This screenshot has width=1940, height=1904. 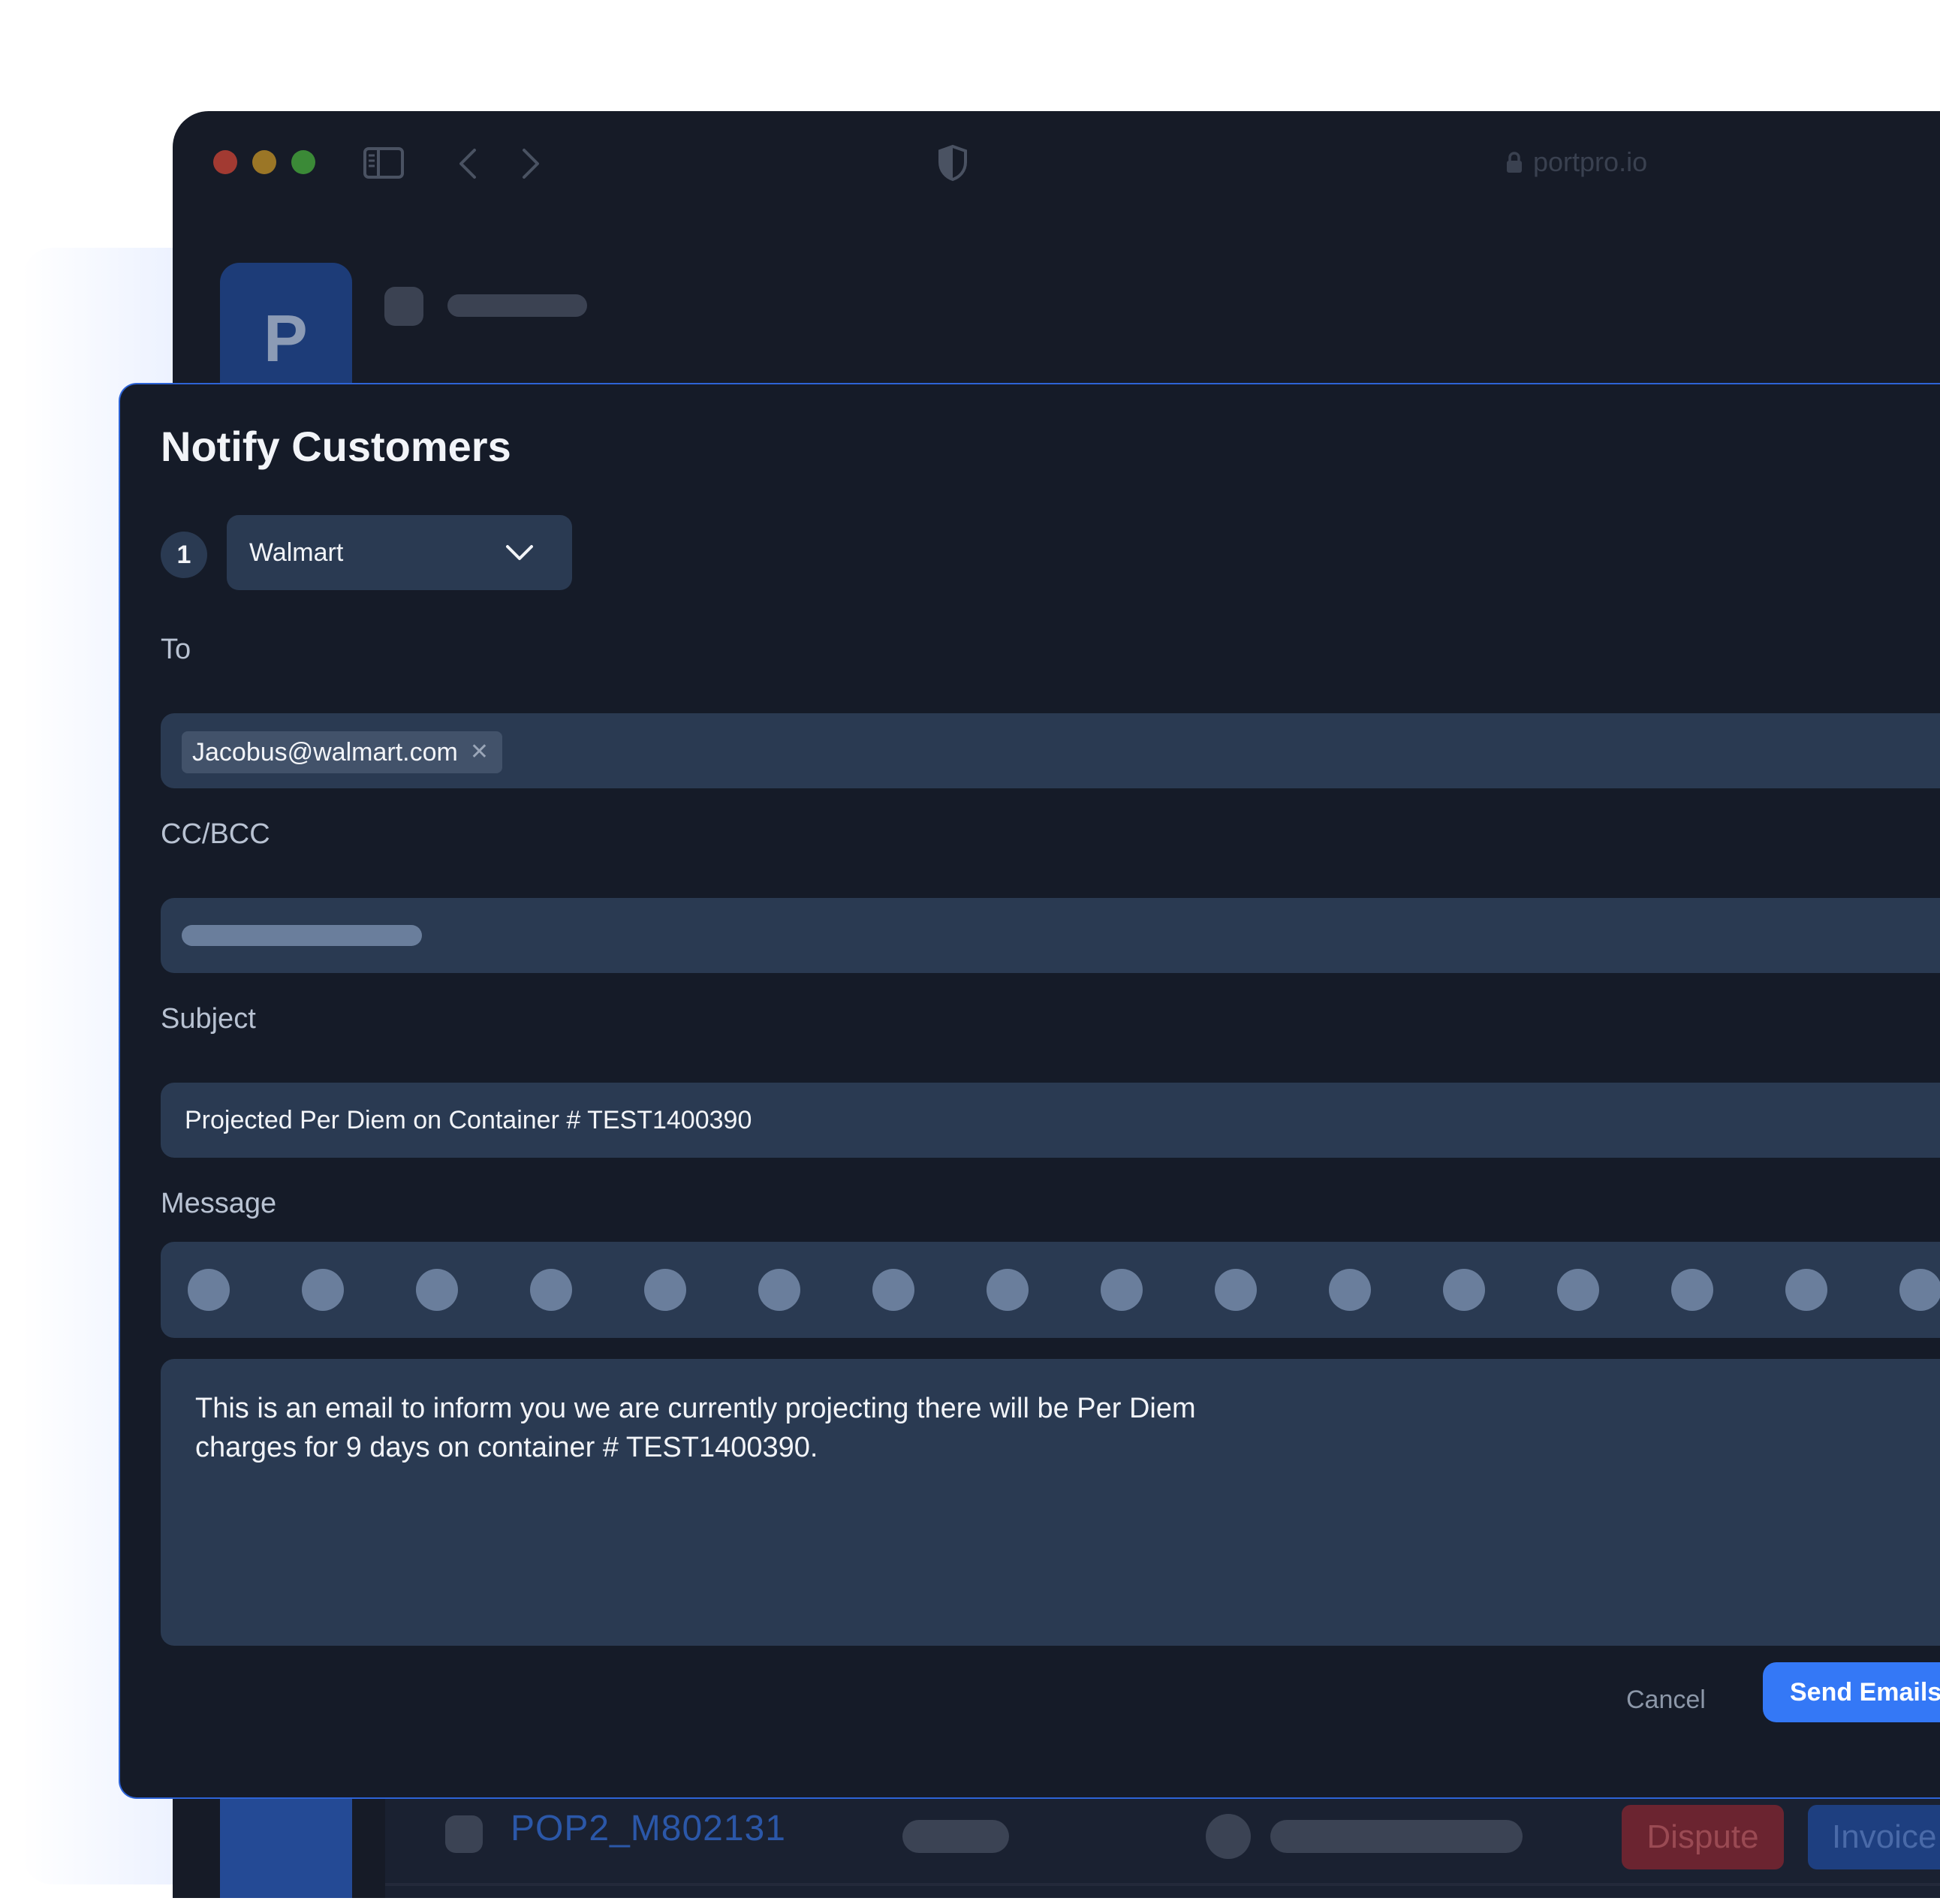 I want to click on invoice-button: Invoice, so click(x=1874, y=1837).